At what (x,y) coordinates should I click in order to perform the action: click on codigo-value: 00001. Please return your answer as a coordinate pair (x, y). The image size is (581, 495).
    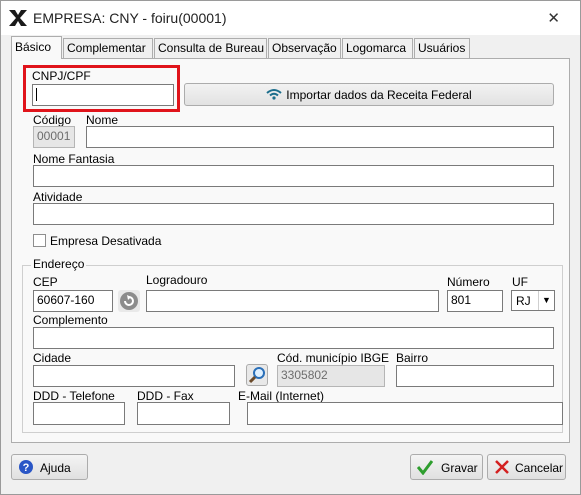
    Looking at the image, I should click on (54, 136).